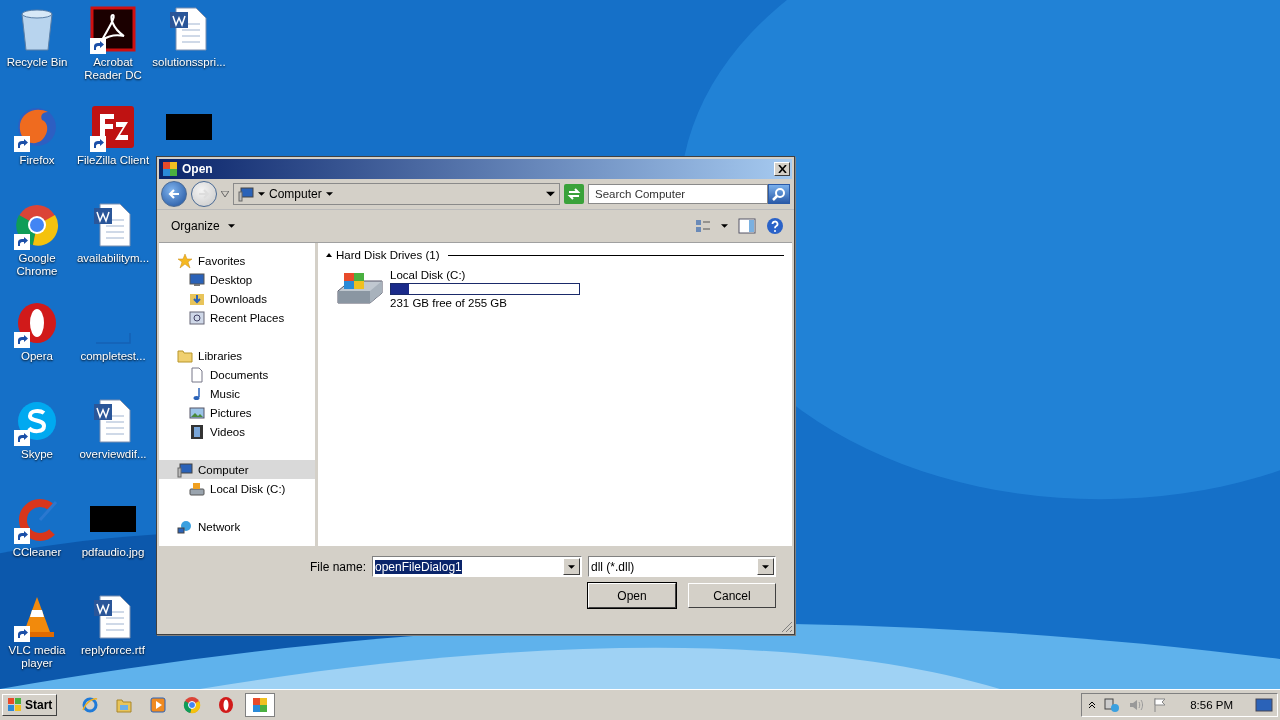  Describe the element at coordinates (237, 469) in the screenshot. I see `nav-item: Computer` at that location.